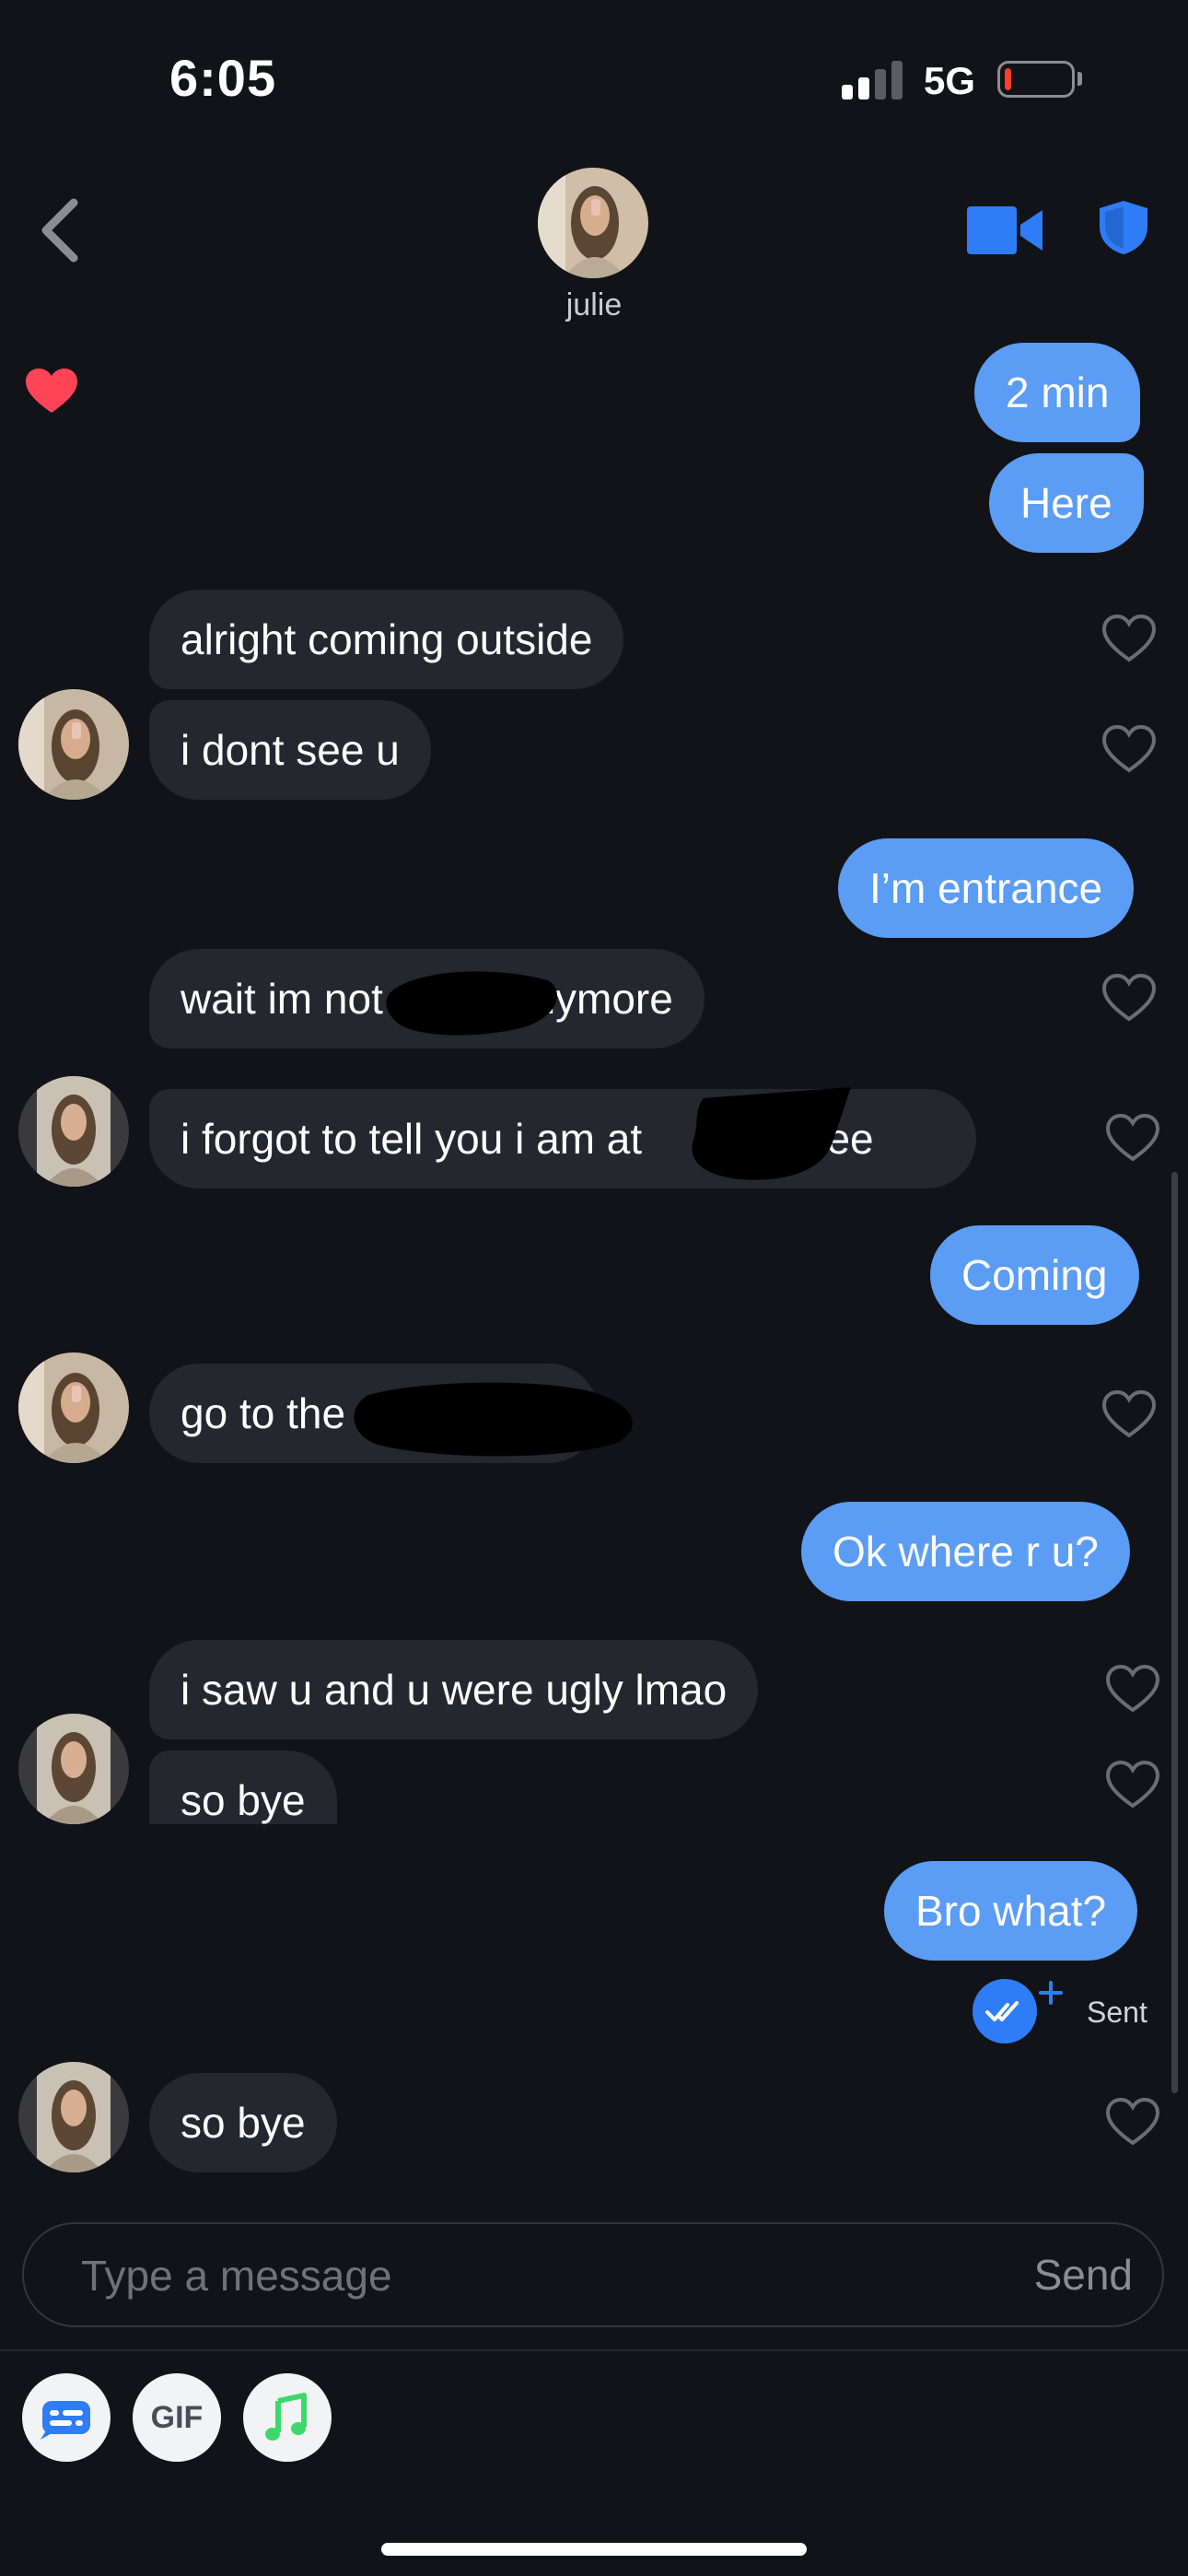 The height and width of the screenshot is (2576, 1188). Describe the element at coordinates (1036, 79) in the screenshot. I see `battery-icon` at that location.